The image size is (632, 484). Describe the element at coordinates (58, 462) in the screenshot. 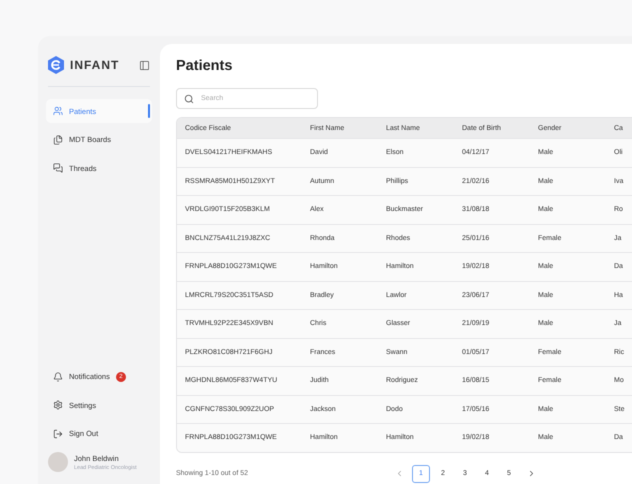

I see `avatar` at that location.